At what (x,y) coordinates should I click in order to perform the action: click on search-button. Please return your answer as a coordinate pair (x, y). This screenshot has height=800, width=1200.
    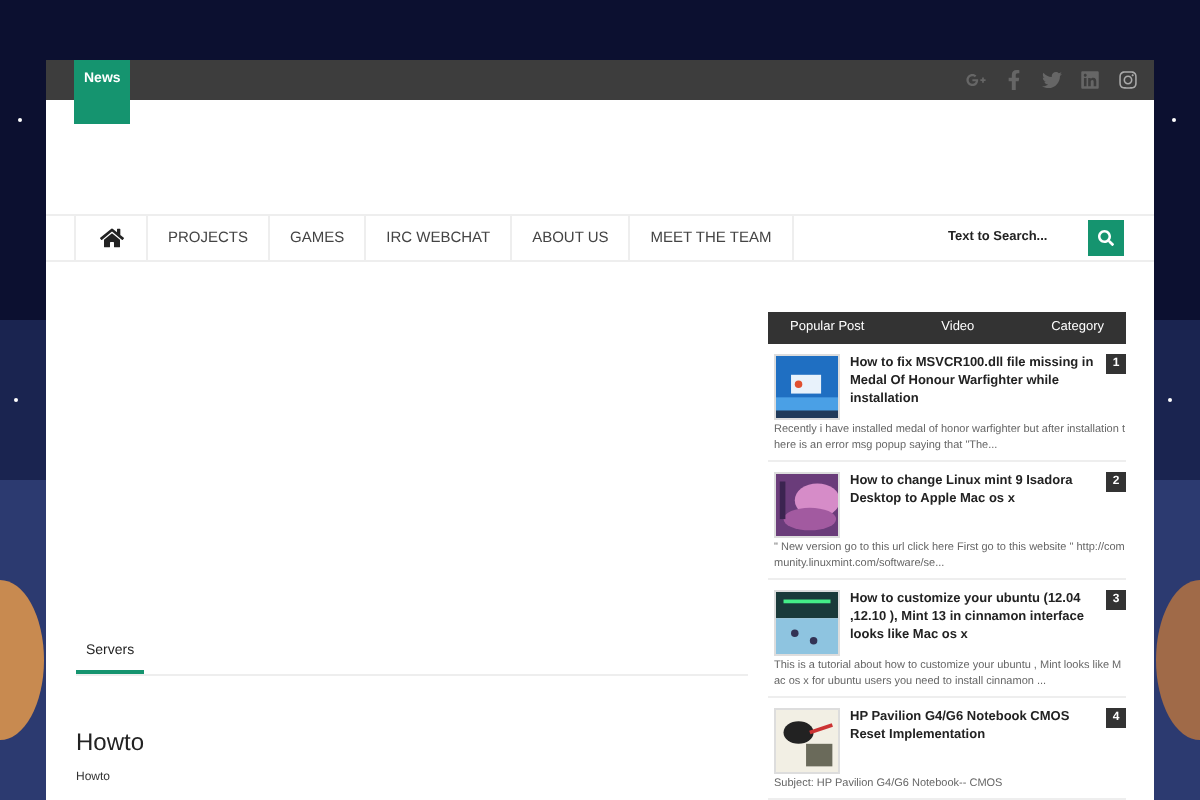
    Looking at the image, I should click on (1106, 238).